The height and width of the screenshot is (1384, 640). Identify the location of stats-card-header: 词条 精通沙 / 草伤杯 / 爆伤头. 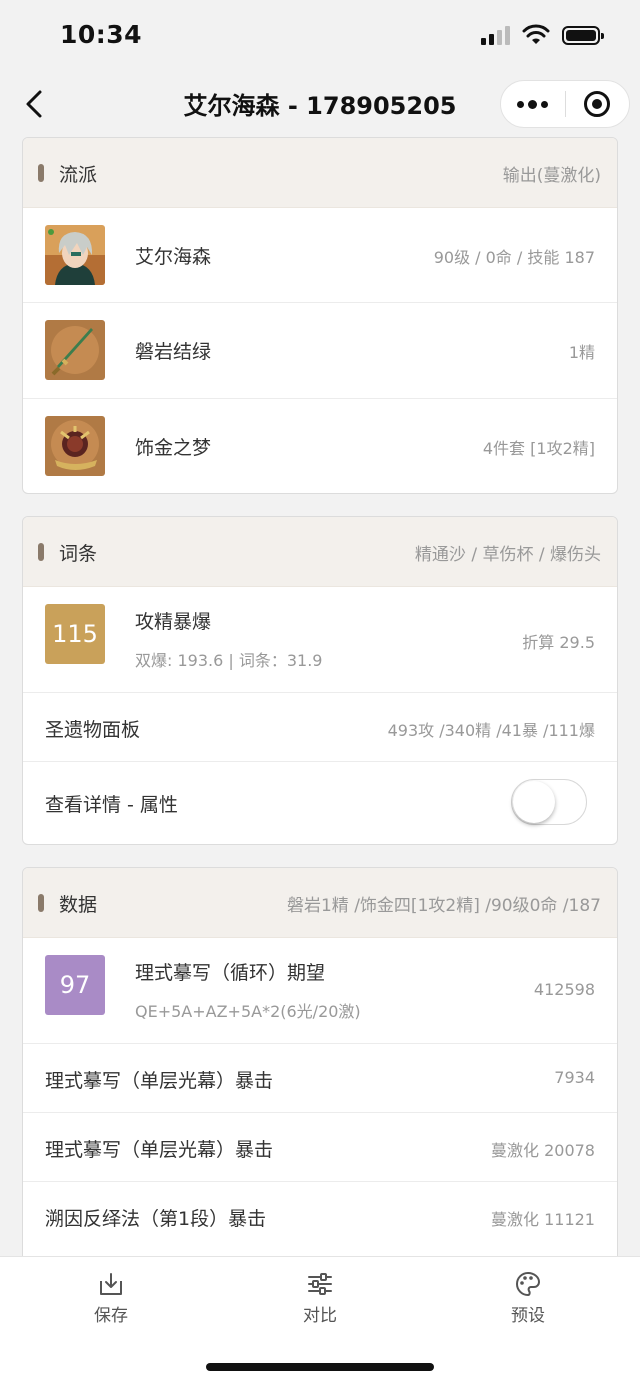
(320, 552).